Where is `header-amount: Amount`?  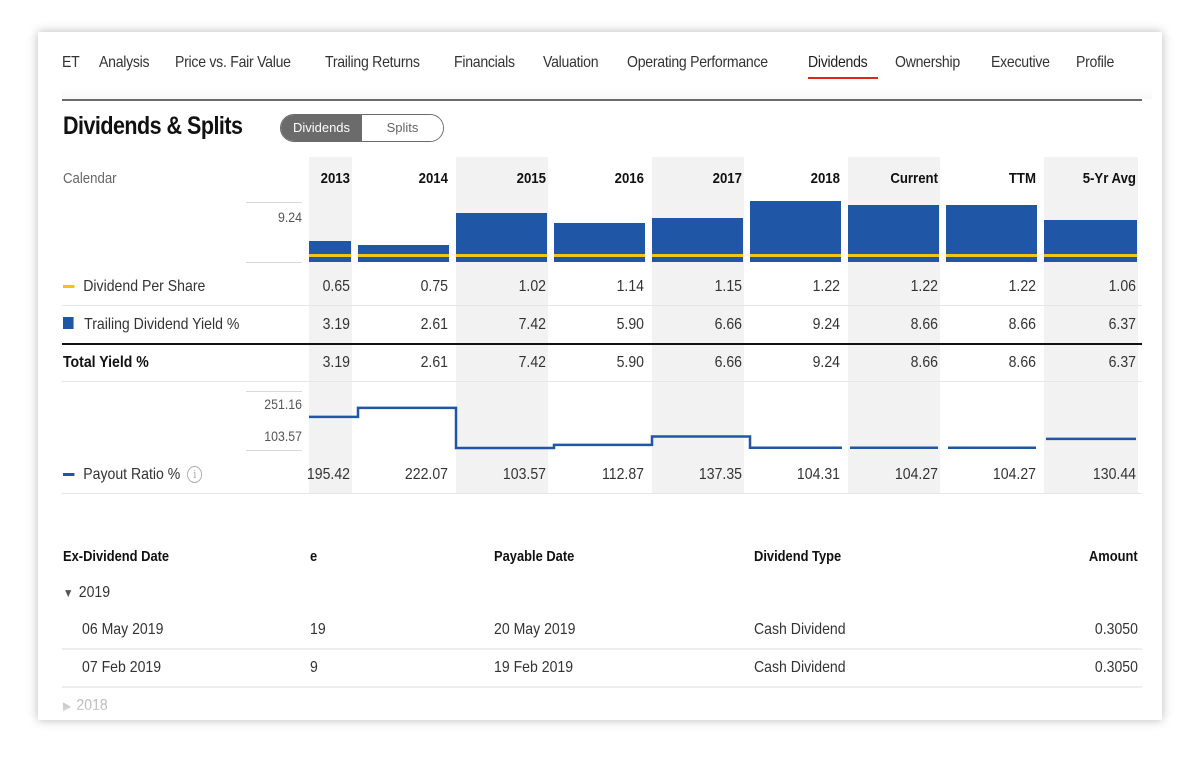
header-amount: Amount is located at coordinates (1113, 556).